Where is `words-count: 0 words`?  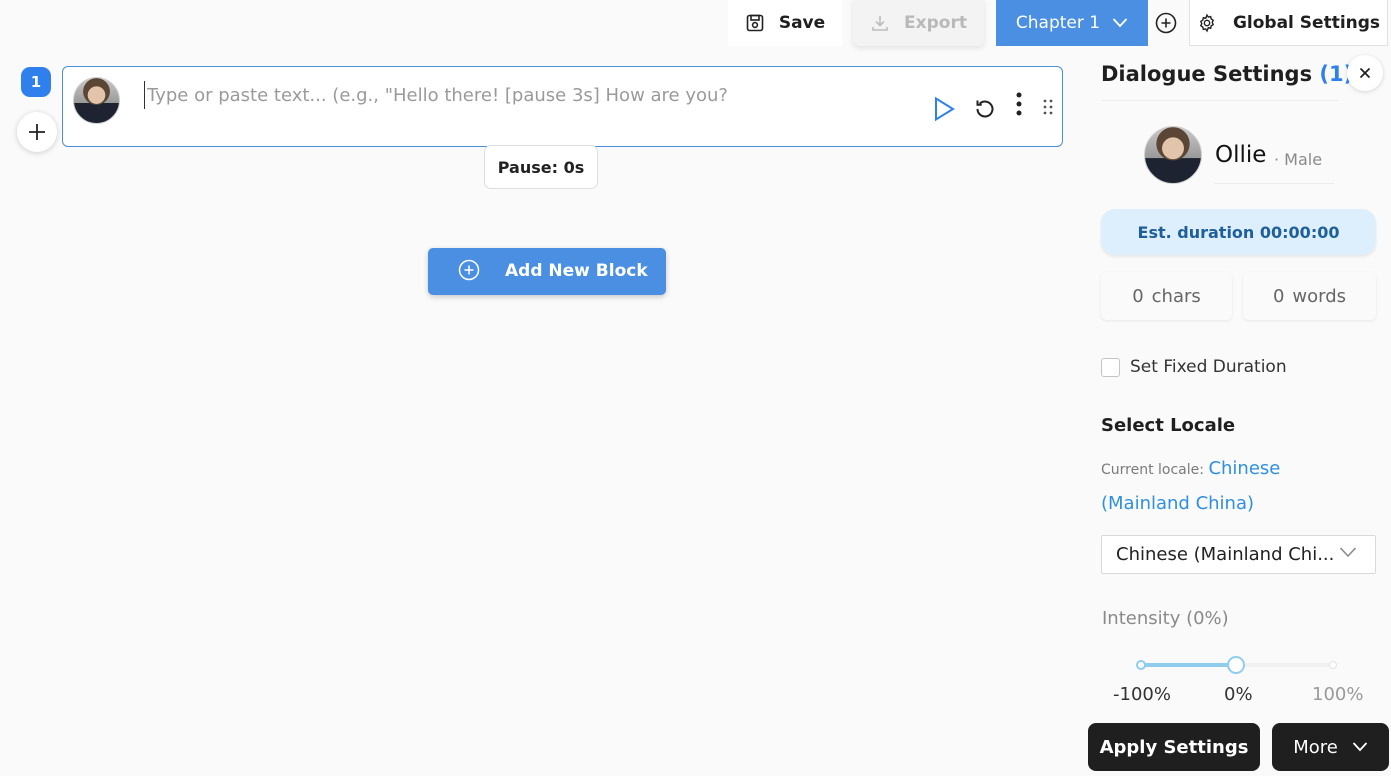 words-count: 0 words is located at coordinates (1309, 296).